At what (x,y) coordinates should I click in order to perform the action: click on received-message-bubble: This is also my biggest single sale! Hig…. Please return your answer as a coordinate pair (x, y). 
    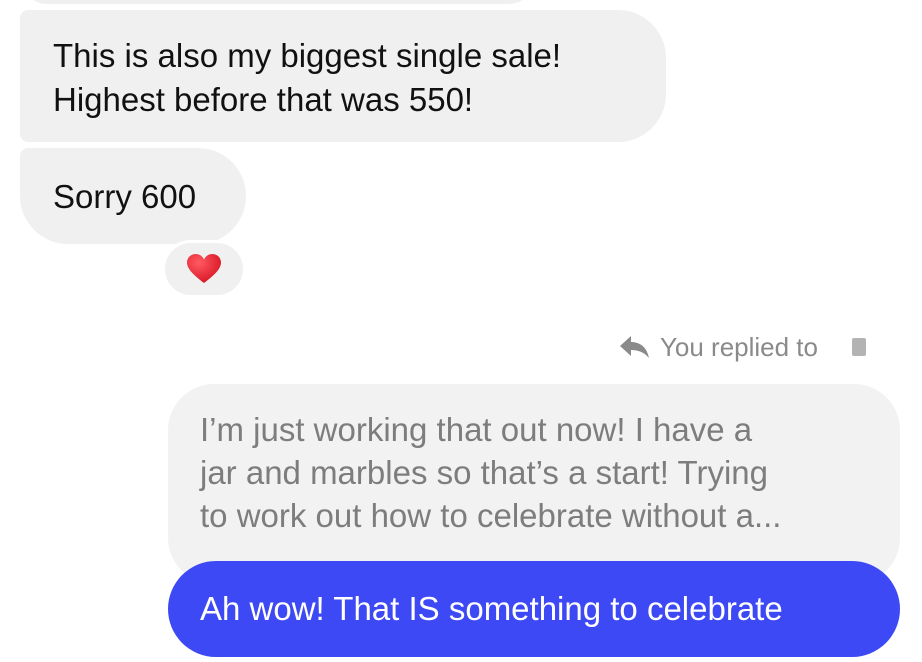
    Looking at the image, I should click on (343, 76).